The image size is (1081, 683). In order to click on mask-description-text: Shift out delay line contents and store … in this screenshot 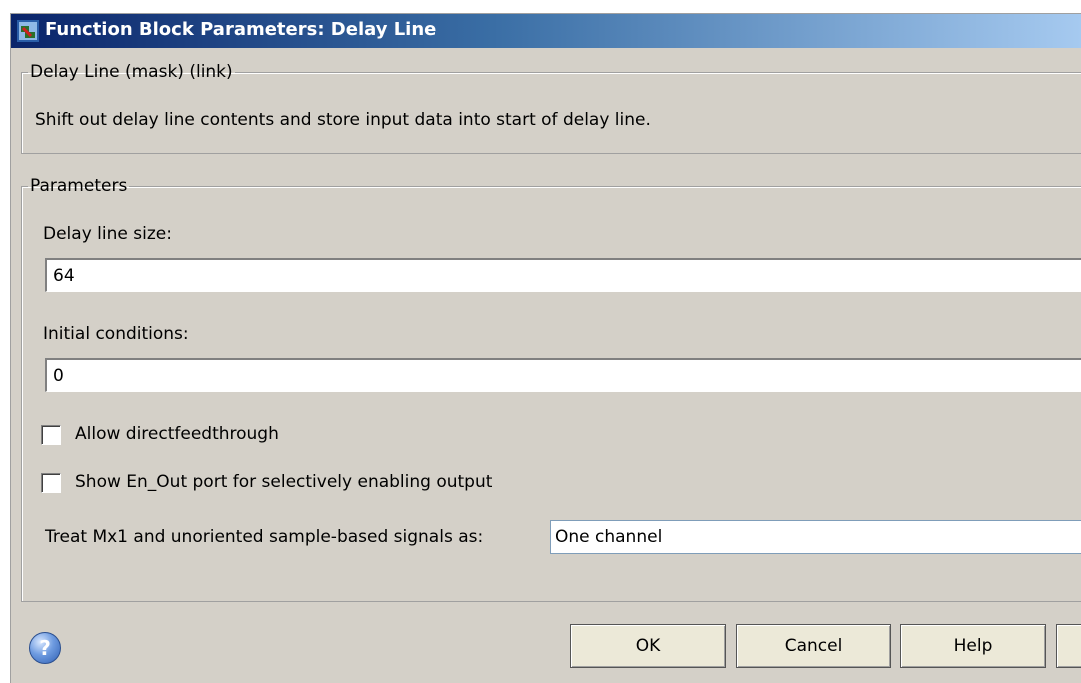, I will do `click(343, 120)`.